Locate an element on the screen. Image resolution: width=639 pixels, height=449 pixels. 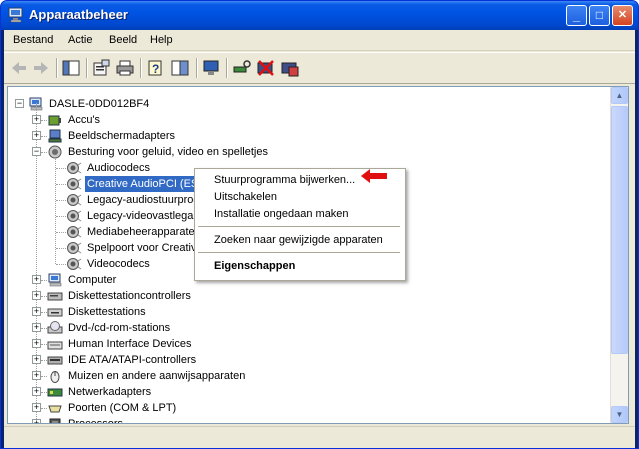
ctx-disable: Uitschakelen is located at coordinates (245, 197).